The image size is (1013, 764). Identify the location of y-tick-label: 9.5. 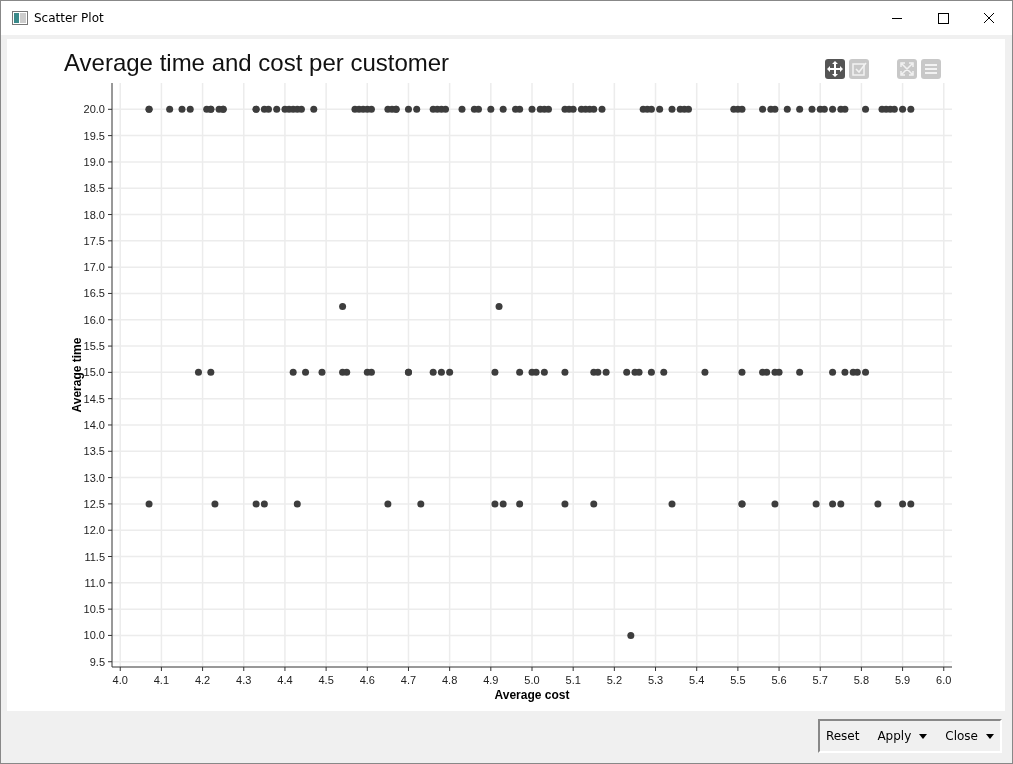
(97, 661).